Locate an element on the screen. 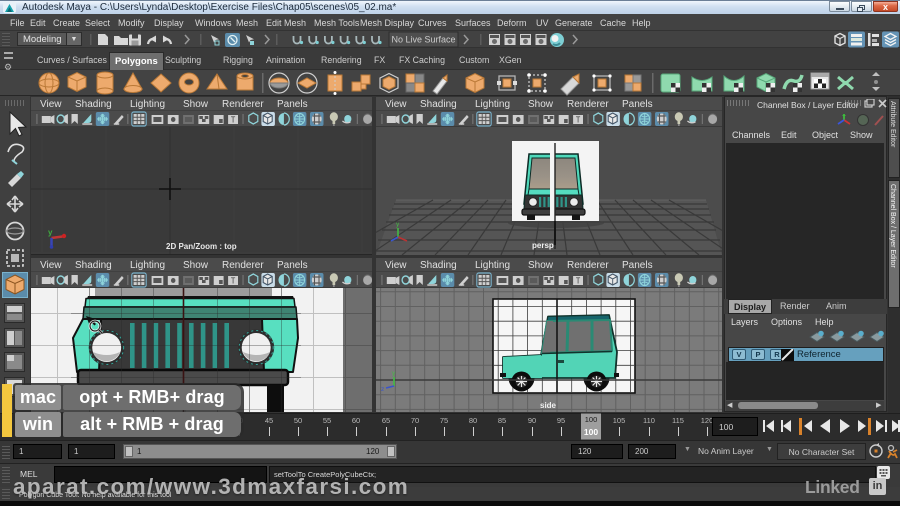 This screenshot has width=900, height=506. svg-text: z is located at coordinates (382, 389).